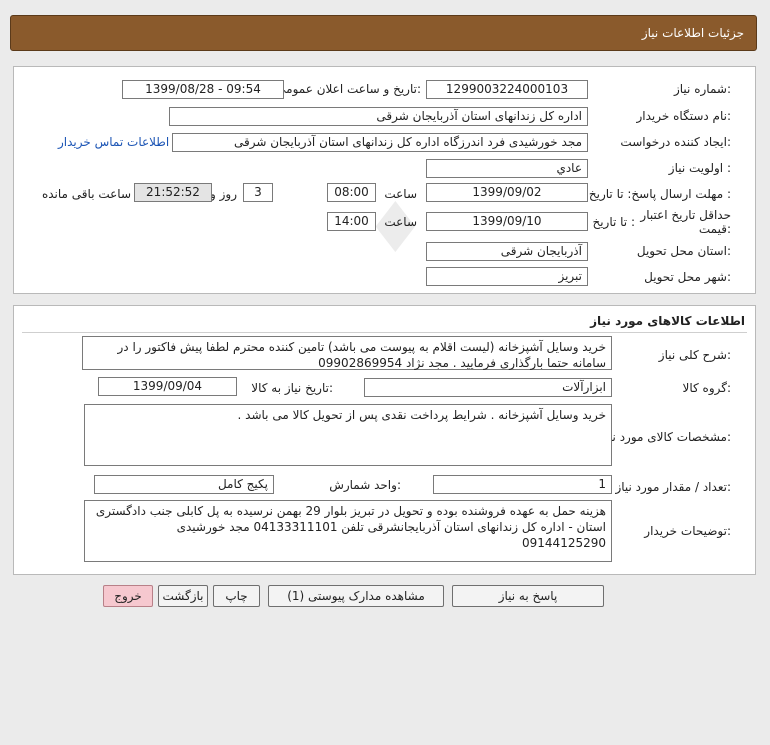 This screenshot has width=770, height=745. I want to click on announce-field: 1399/08/28 - 09:54, so click(203, 89).